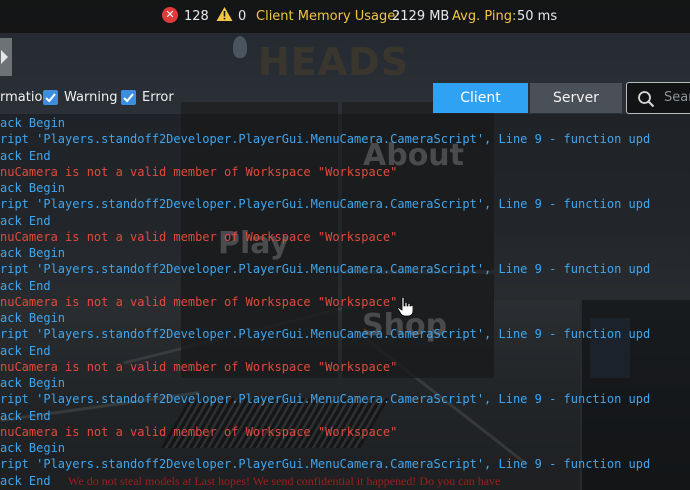 This screenshot has width=690, height=490. What do you see at coordinates (170, 15) in the screenshot?
I see `error-icon: ✕` at bounding box center [170, 15].